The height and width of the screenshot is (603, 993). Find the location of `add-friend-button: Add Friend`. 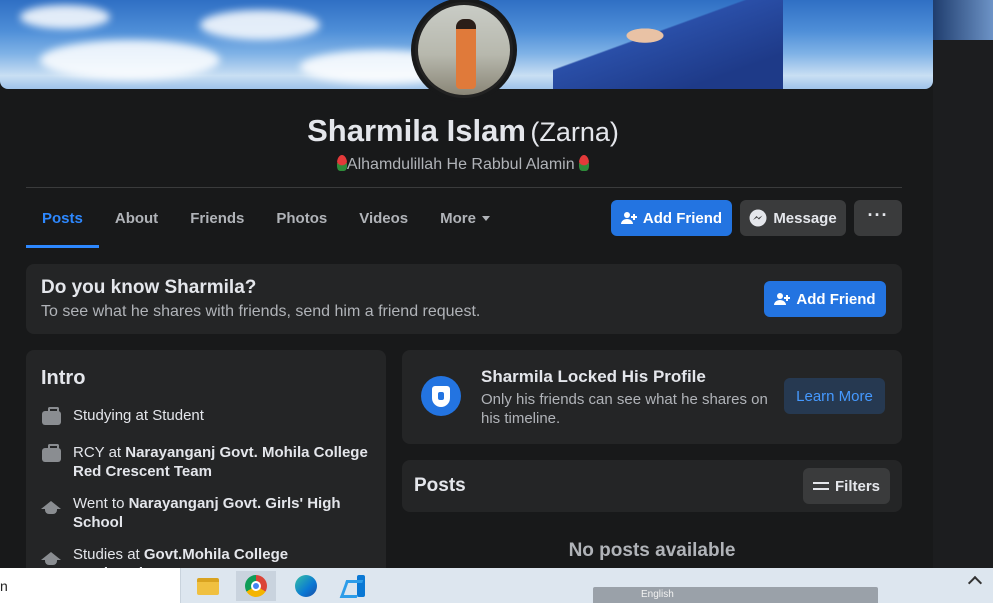

add-friend-button: Add Friend is located at coordinates (671, 218).